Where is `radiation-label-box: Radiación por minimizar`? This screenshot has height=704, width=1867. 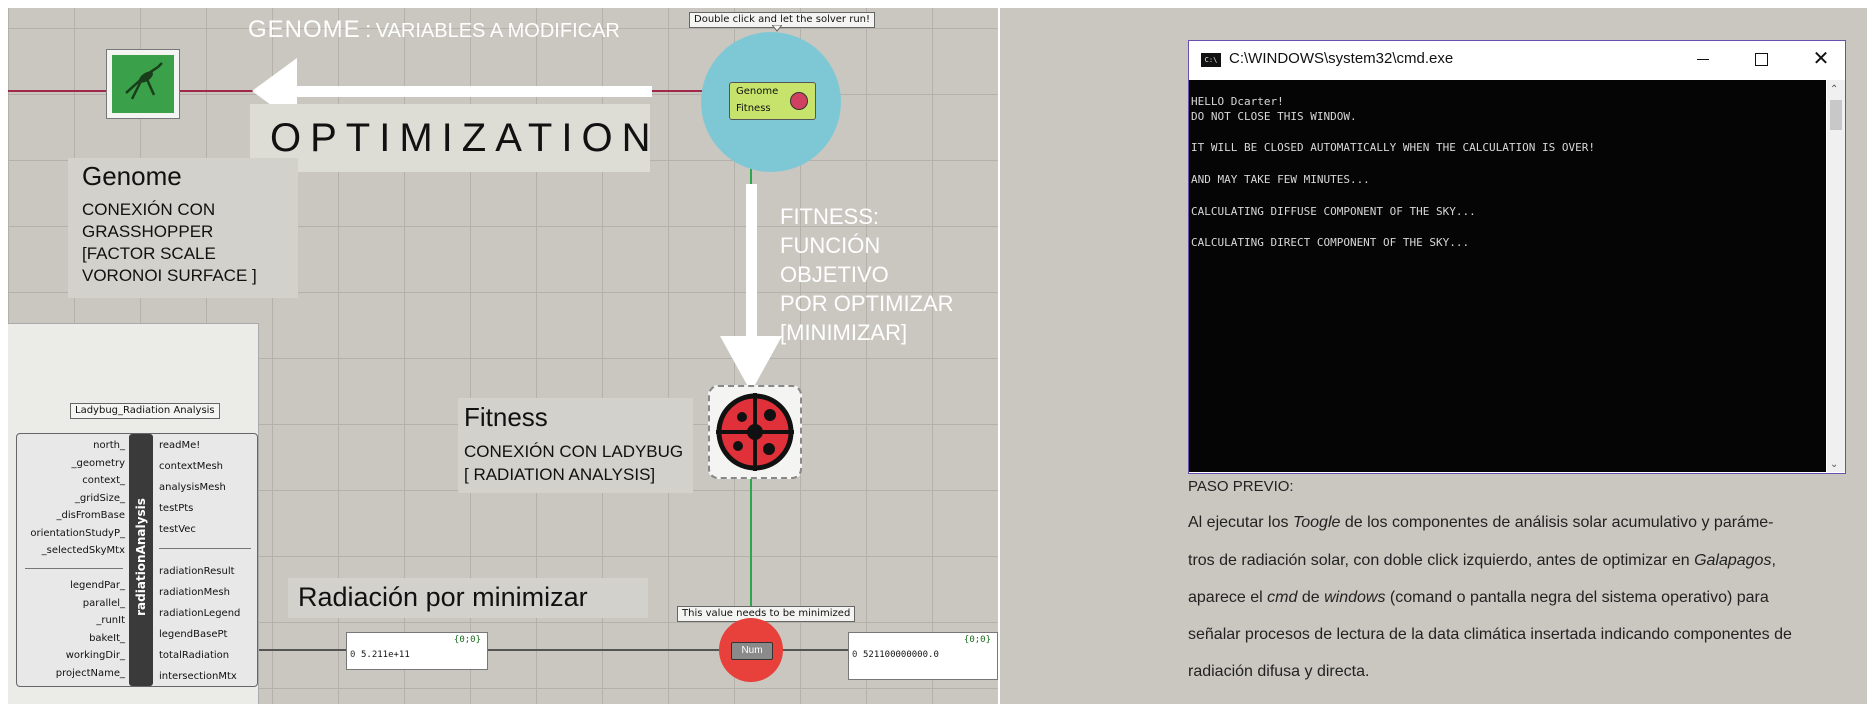 radiation-label-box: Radiación por minimizar is located at coordinates (468, 598).